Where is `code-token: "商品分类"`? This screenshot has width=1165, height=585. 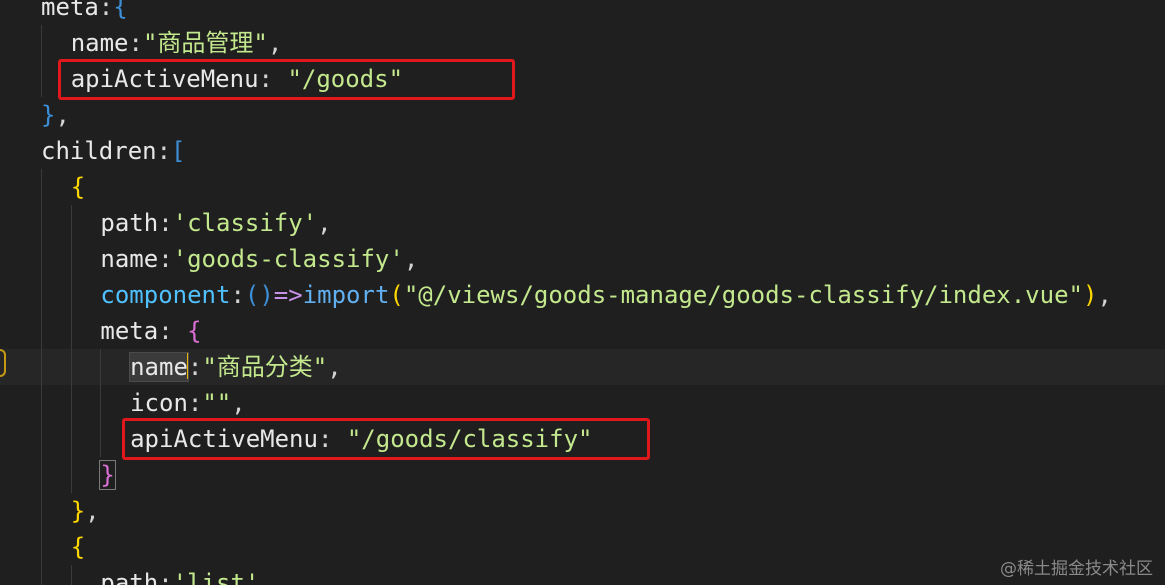 code-token: "商品分类" is located at coordinates (265, 367).